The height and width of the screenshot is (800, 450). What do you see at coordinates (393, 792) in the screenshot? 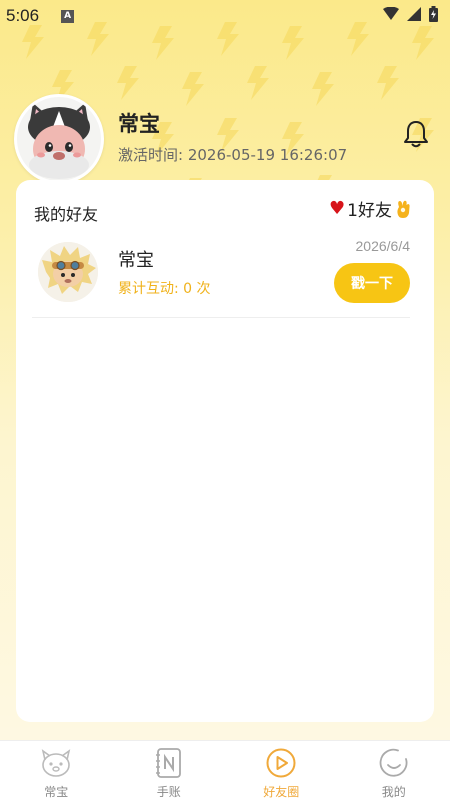
I see `tab-label: 我的` at bounding box center [393, 792].